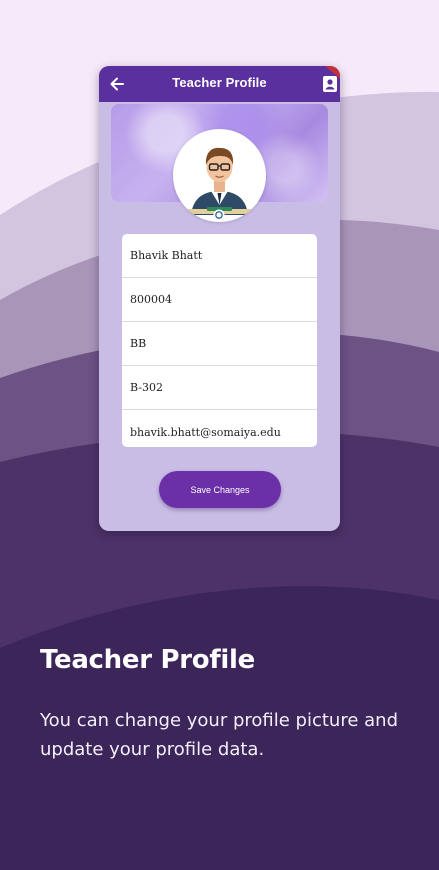  I want to click on save-changes-button: Save Changes, so click(220, 489).